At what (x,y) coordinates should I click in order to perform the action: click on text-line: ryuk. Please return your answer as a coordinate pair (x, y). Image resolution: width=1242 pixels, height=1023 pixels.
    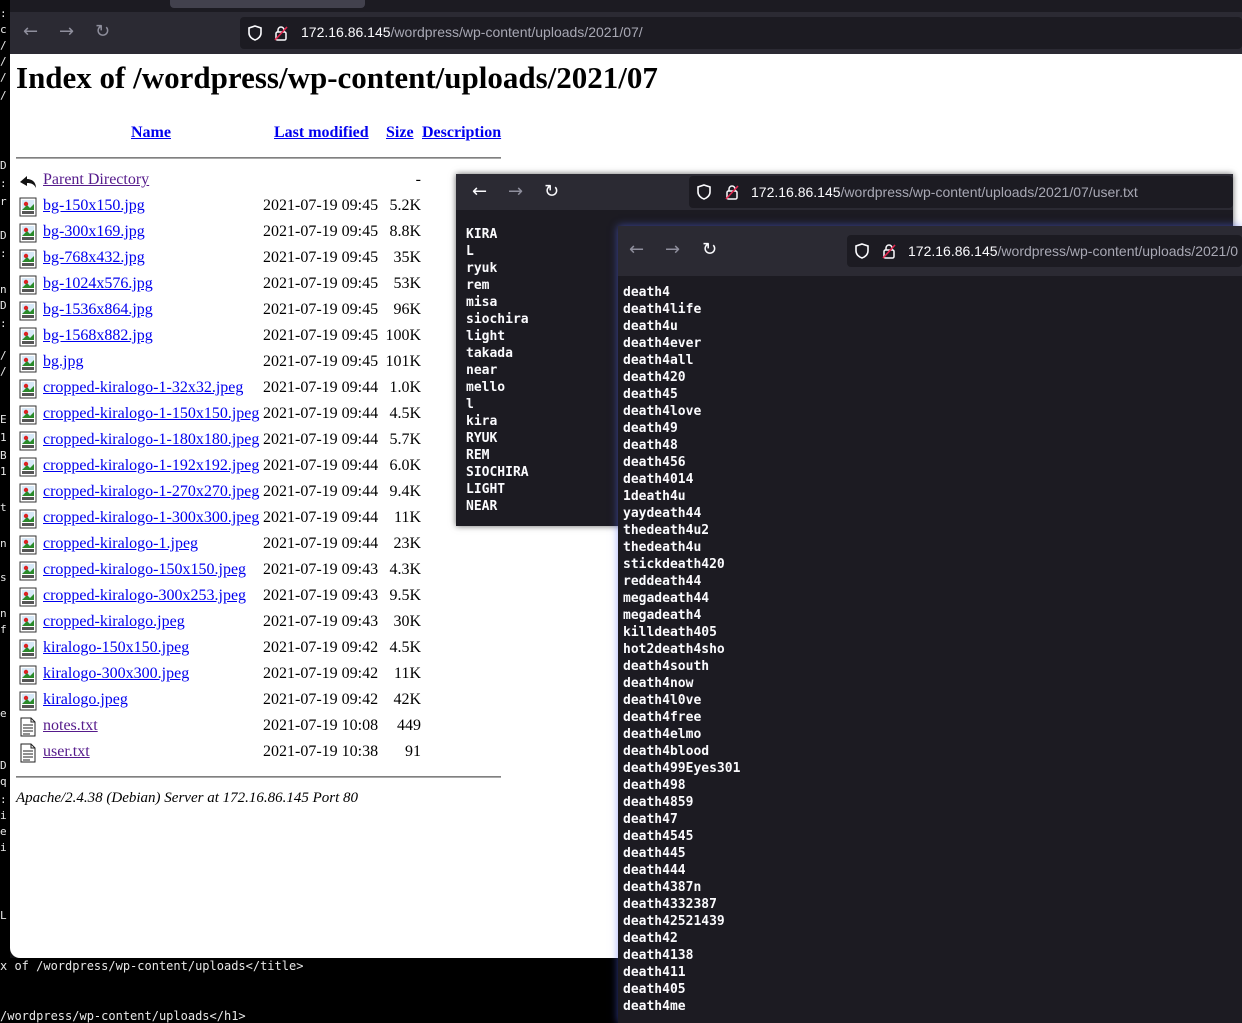
    Looking at the image, I should click on (482, 268).